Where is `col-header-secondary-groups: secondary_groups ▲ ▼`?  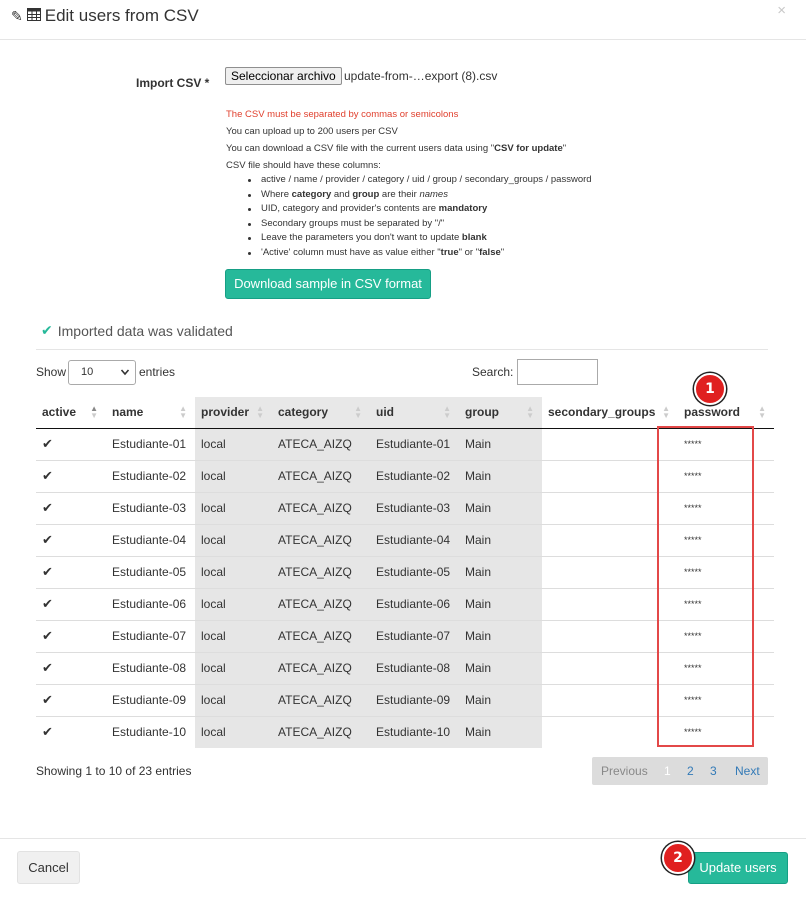 col-header-secondary-groups: secondary_groups ▲ ▼ is located at coordinates (610, 413).